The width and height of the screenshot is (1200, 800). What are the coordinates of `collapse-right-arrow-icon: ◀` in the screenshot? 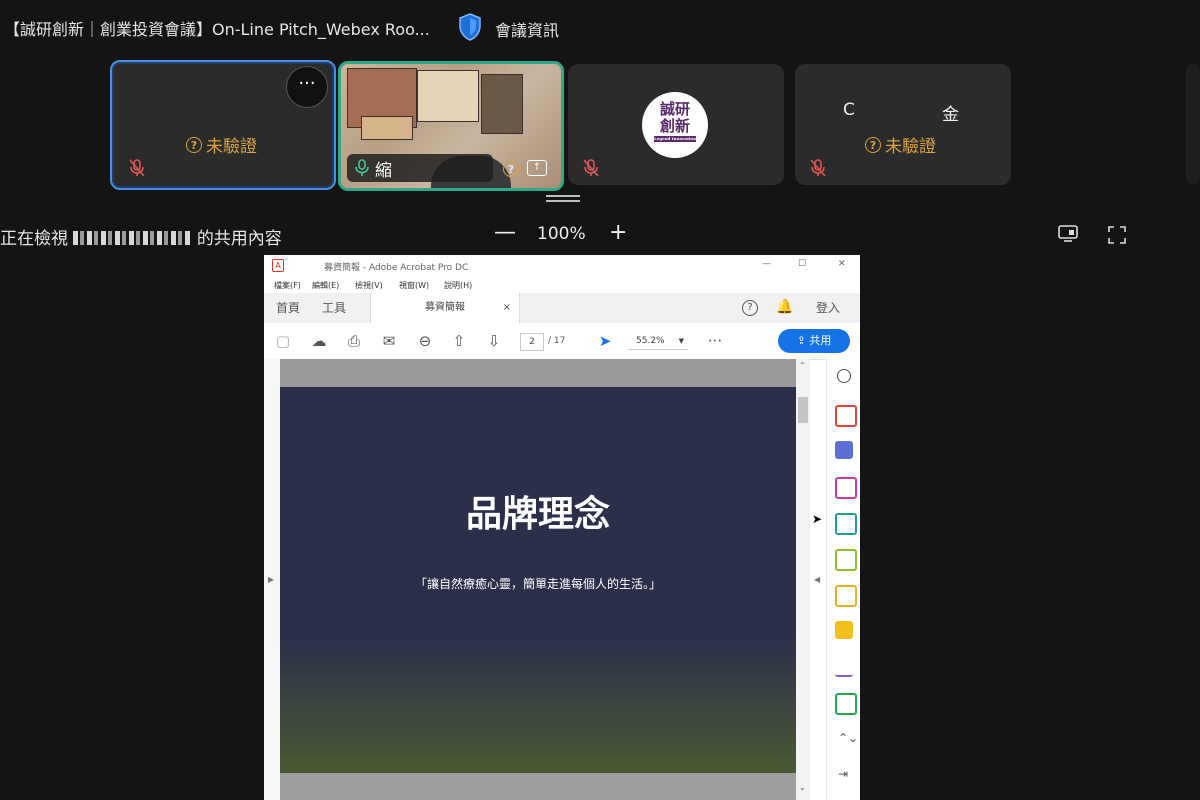 It's located at (817, 579).